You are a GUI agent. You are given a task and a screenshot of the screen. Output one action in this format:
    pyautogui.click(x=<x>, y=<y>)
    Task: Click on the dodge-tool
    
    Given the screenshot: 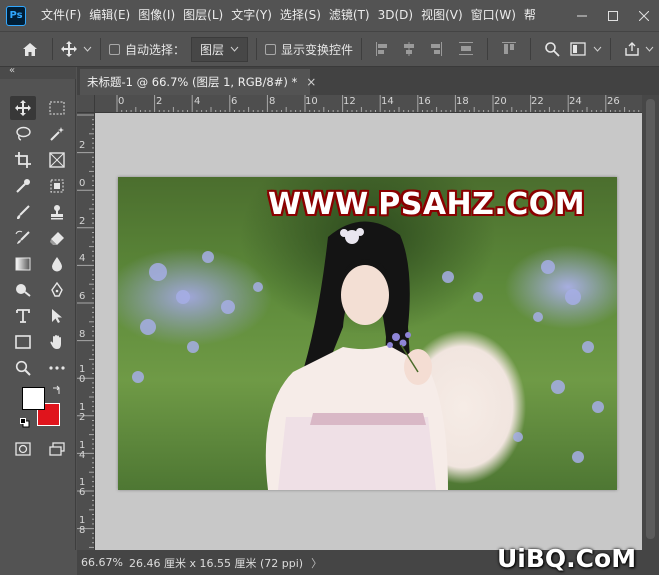 What is the action you would take?
    pyautogui.click(x=23, y=290)
    